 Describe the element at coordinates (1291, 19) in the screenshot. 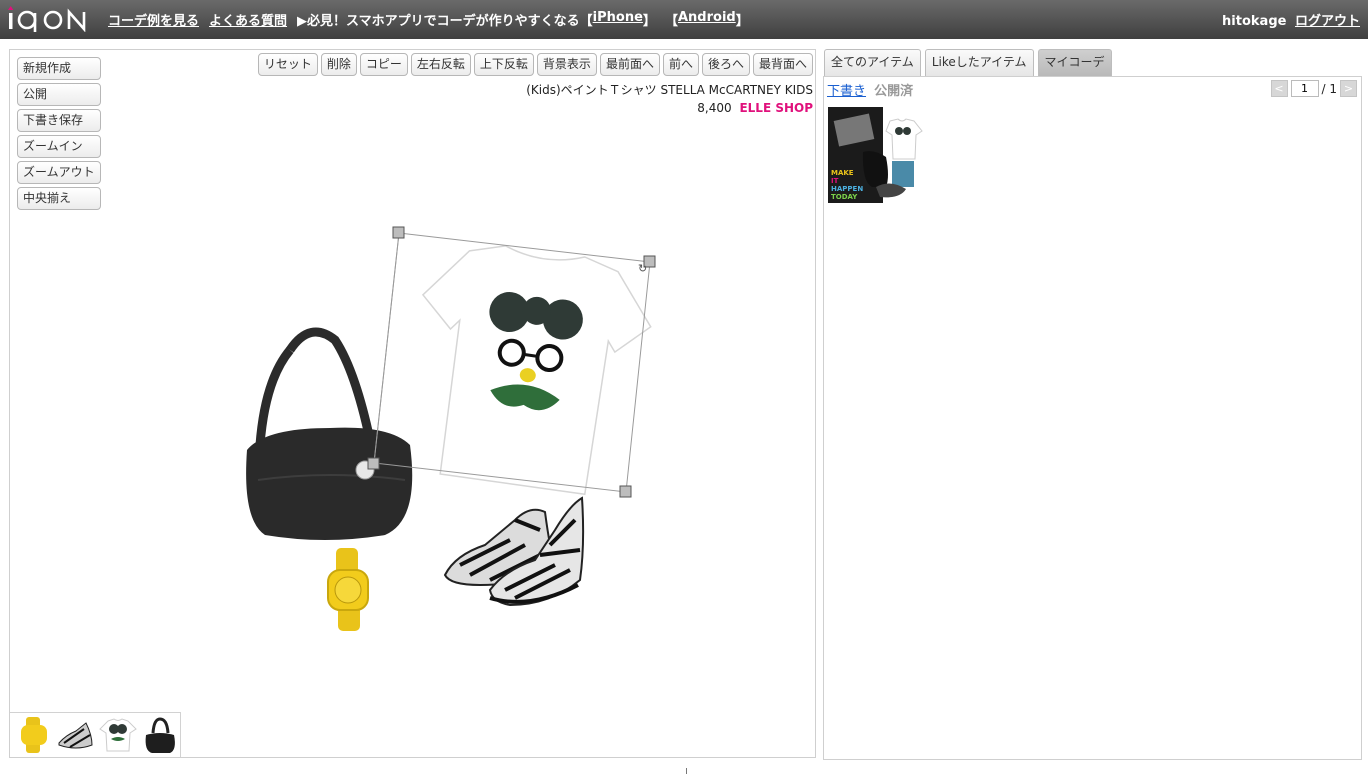

I see `user-box: hitokage ログアウト` at that location.